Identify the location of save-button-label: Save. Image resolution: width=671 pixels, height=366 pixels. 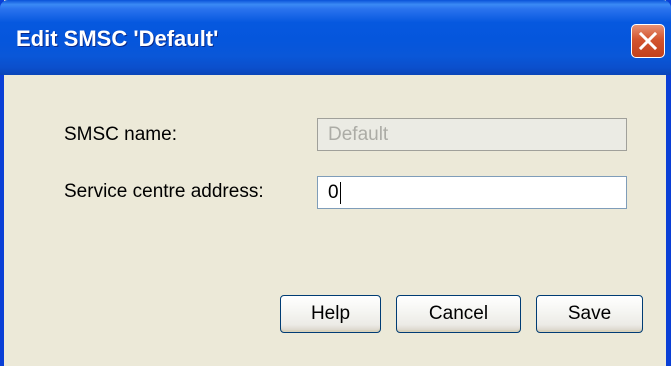
(589, 313).